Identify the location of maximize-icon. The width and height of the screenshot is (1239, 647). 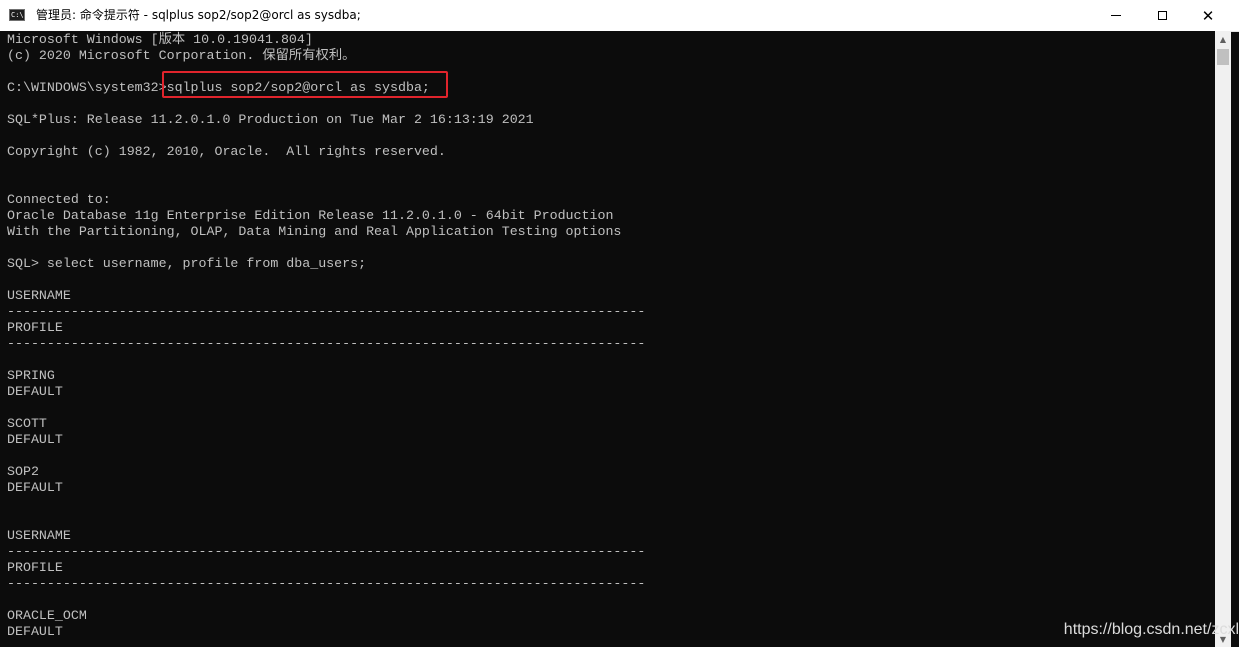
(1162, 15).